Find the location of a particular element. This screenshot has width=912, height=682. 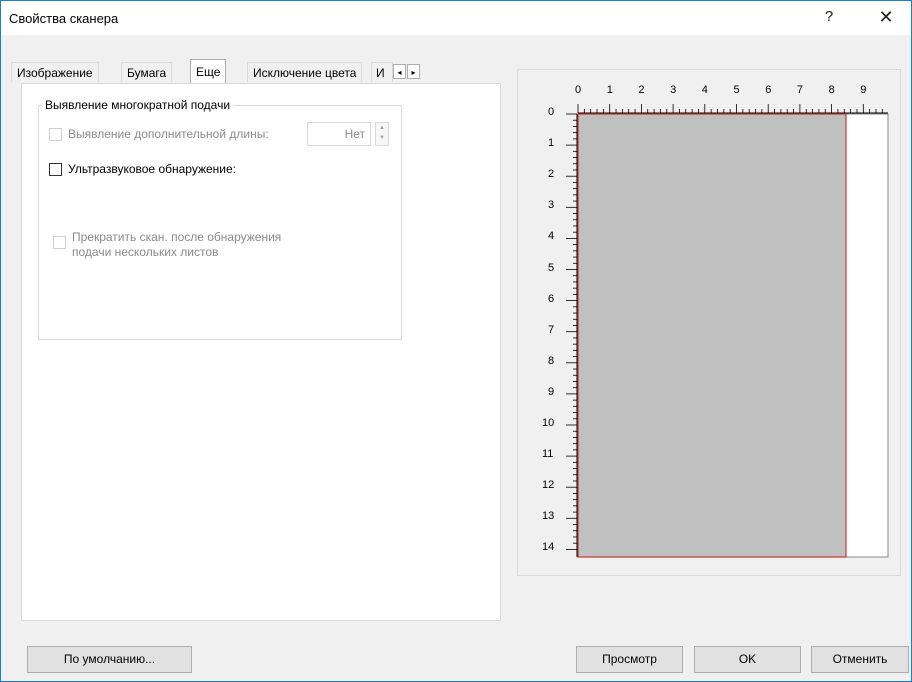

tab-scroll-right-icon: ▸ is located at coordinates (413, 71).